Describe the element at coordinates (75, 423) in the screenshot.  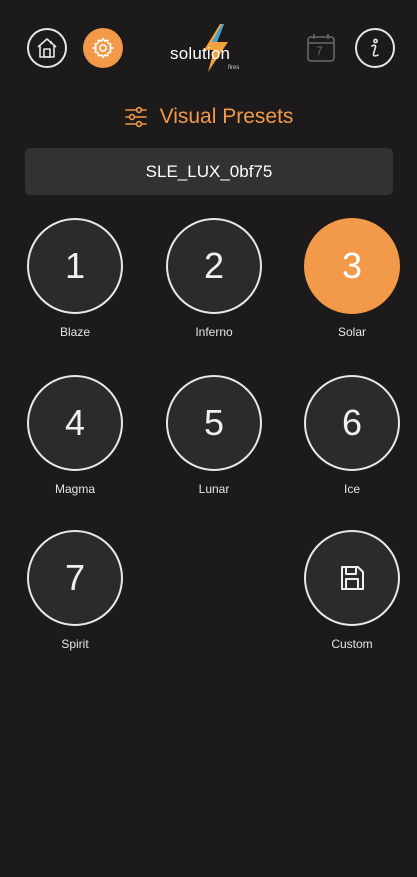
I see `preset-button: 4` at that location.